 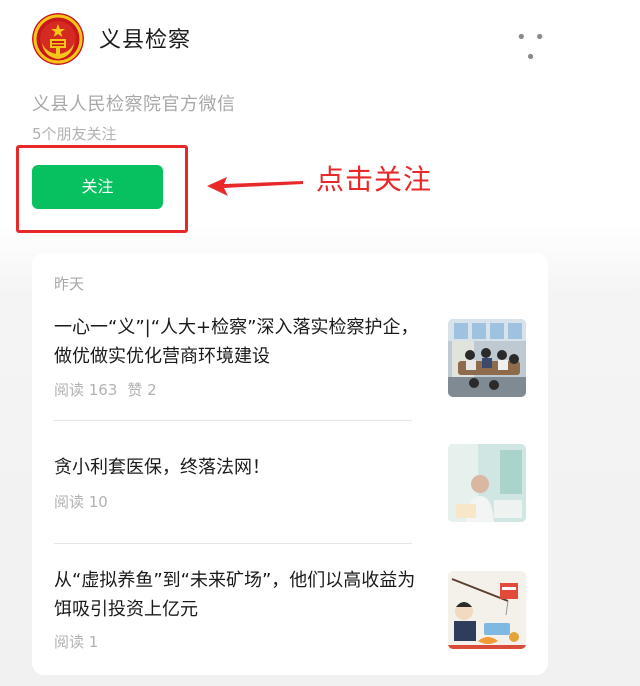 I want to click on read-count: 阅读 163, so click(x=86, y=390).